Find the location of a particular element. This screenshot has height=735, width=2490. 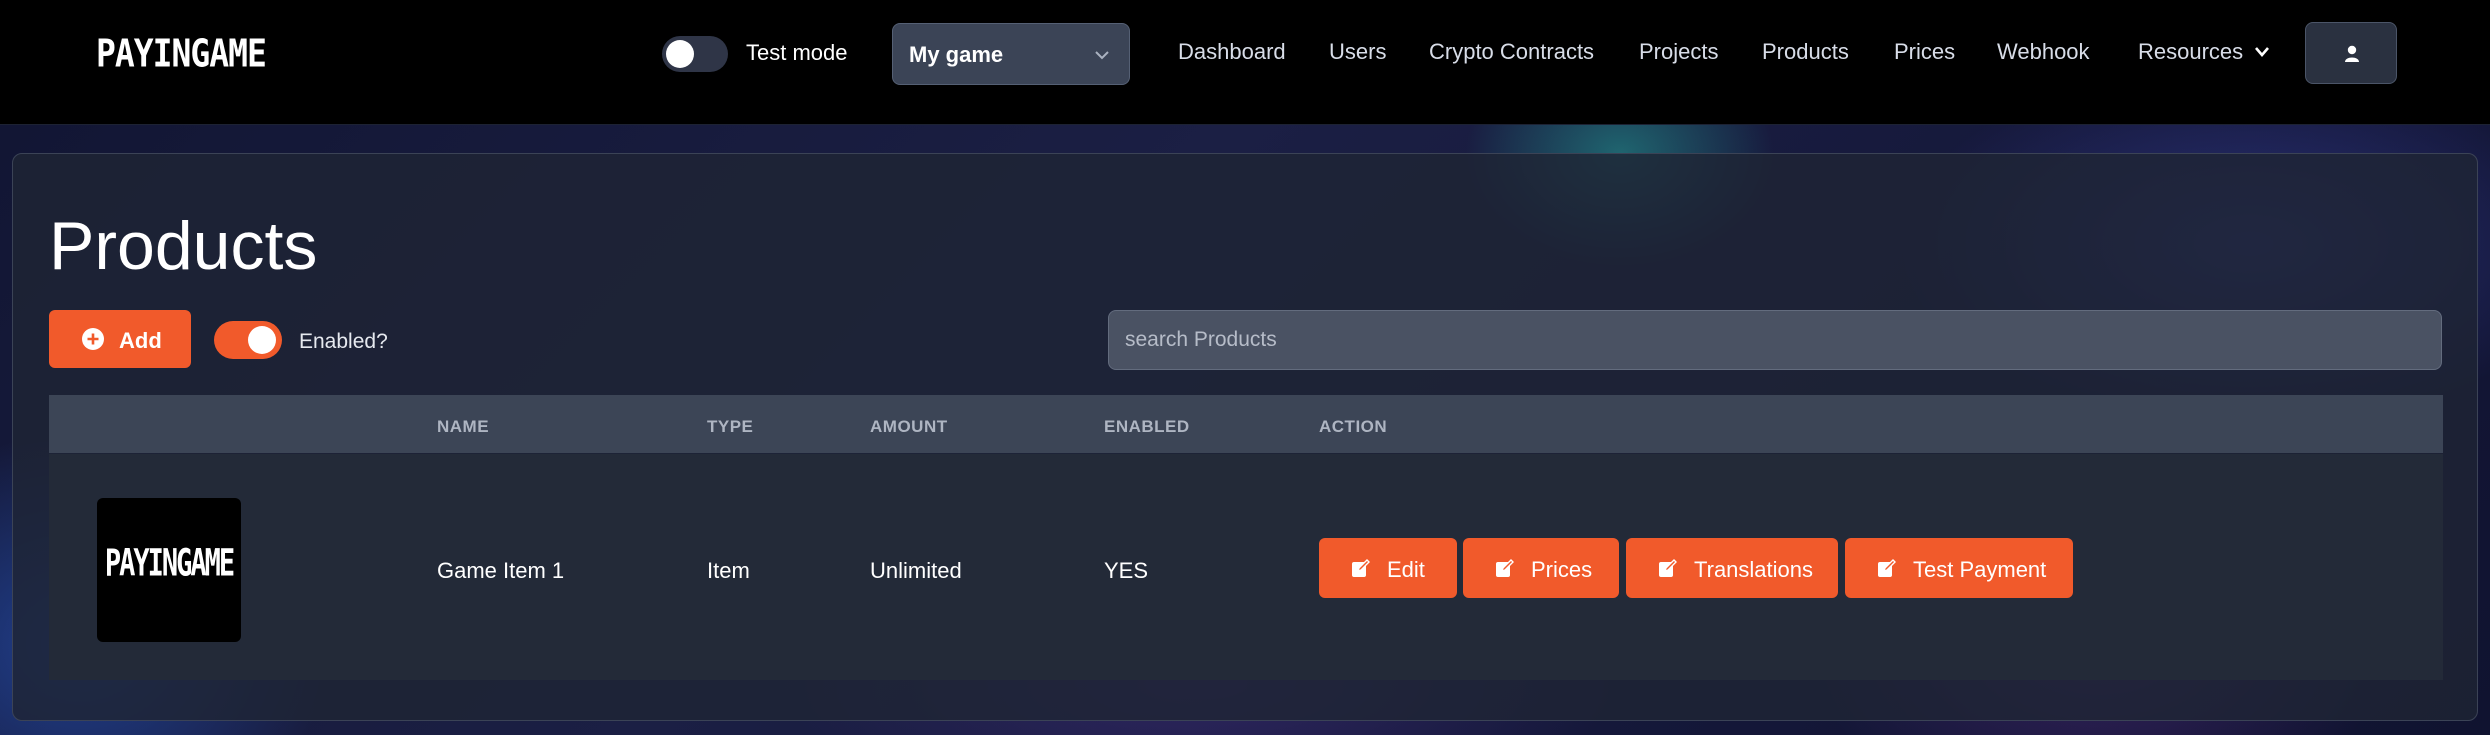

enabled-filter-label: Enabled? is located at coordinates (343, 341).